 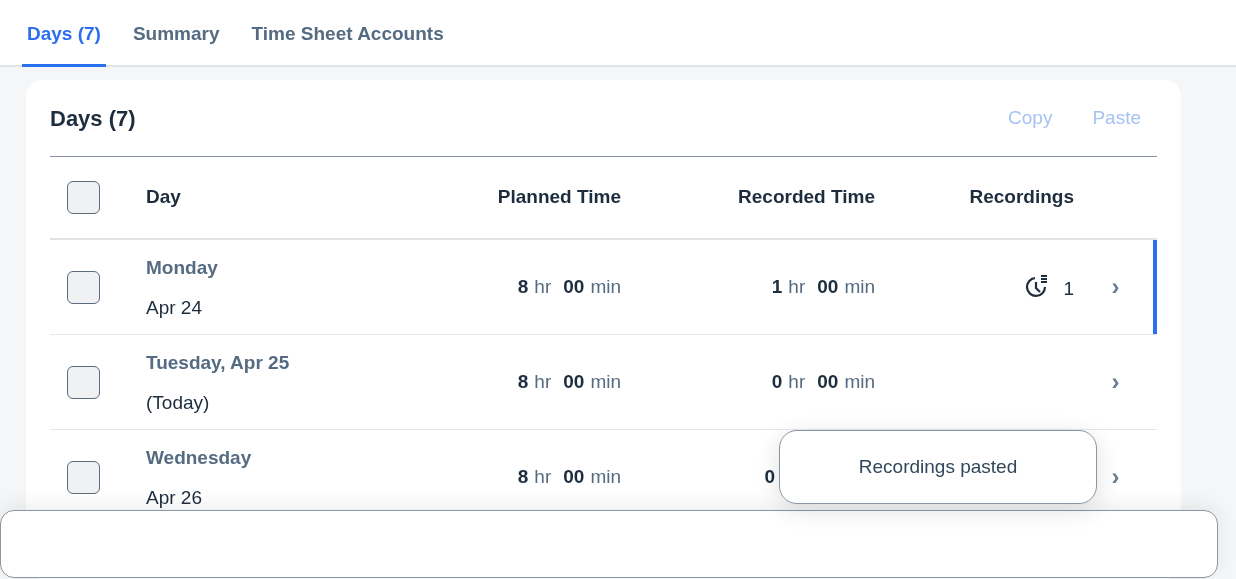 What do you see at coordinates (777, 286) in the screenshot?
I see `hours-value: 1` at bounding box center [777, 286].